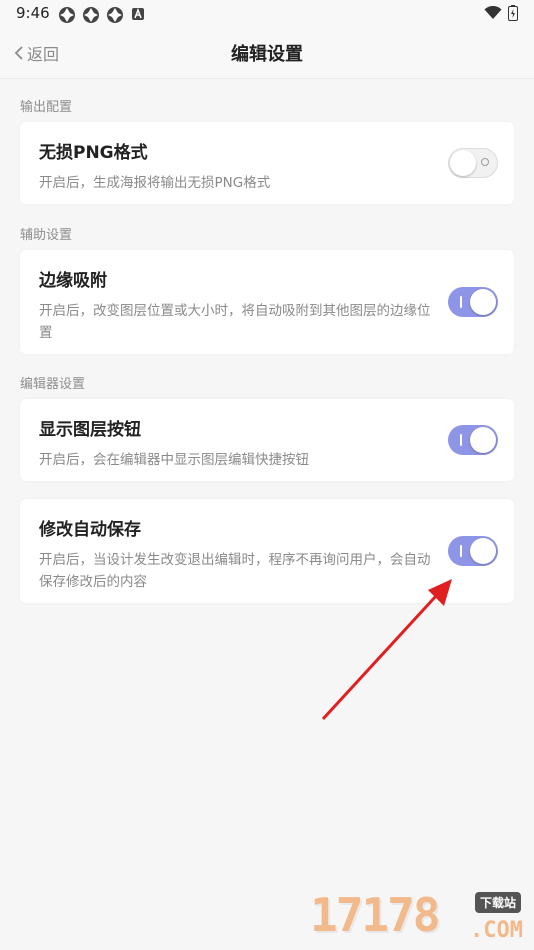 Image resolution: width=534 pixels, height=950 pixels. Describe the element at coordinates (485, 162) in the screenshot. I see `toggle-off-indicator` at that location.